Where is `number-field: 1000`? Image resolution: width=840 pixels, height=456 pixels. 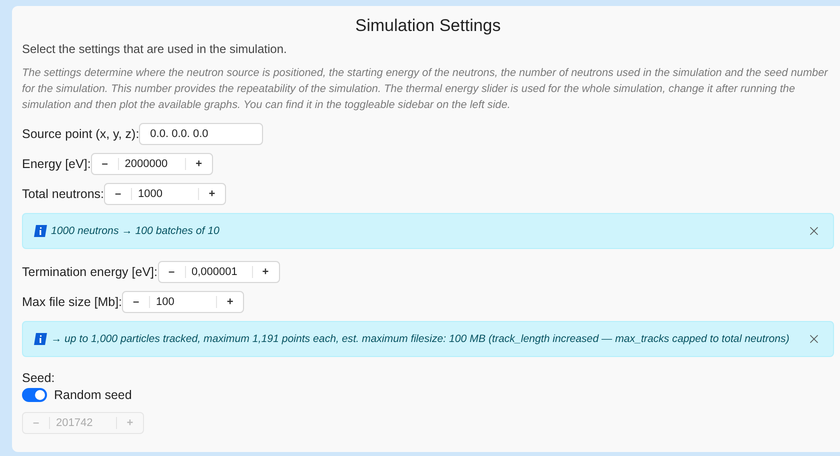
number-field: 1000 is located at coordinates (165, 194).